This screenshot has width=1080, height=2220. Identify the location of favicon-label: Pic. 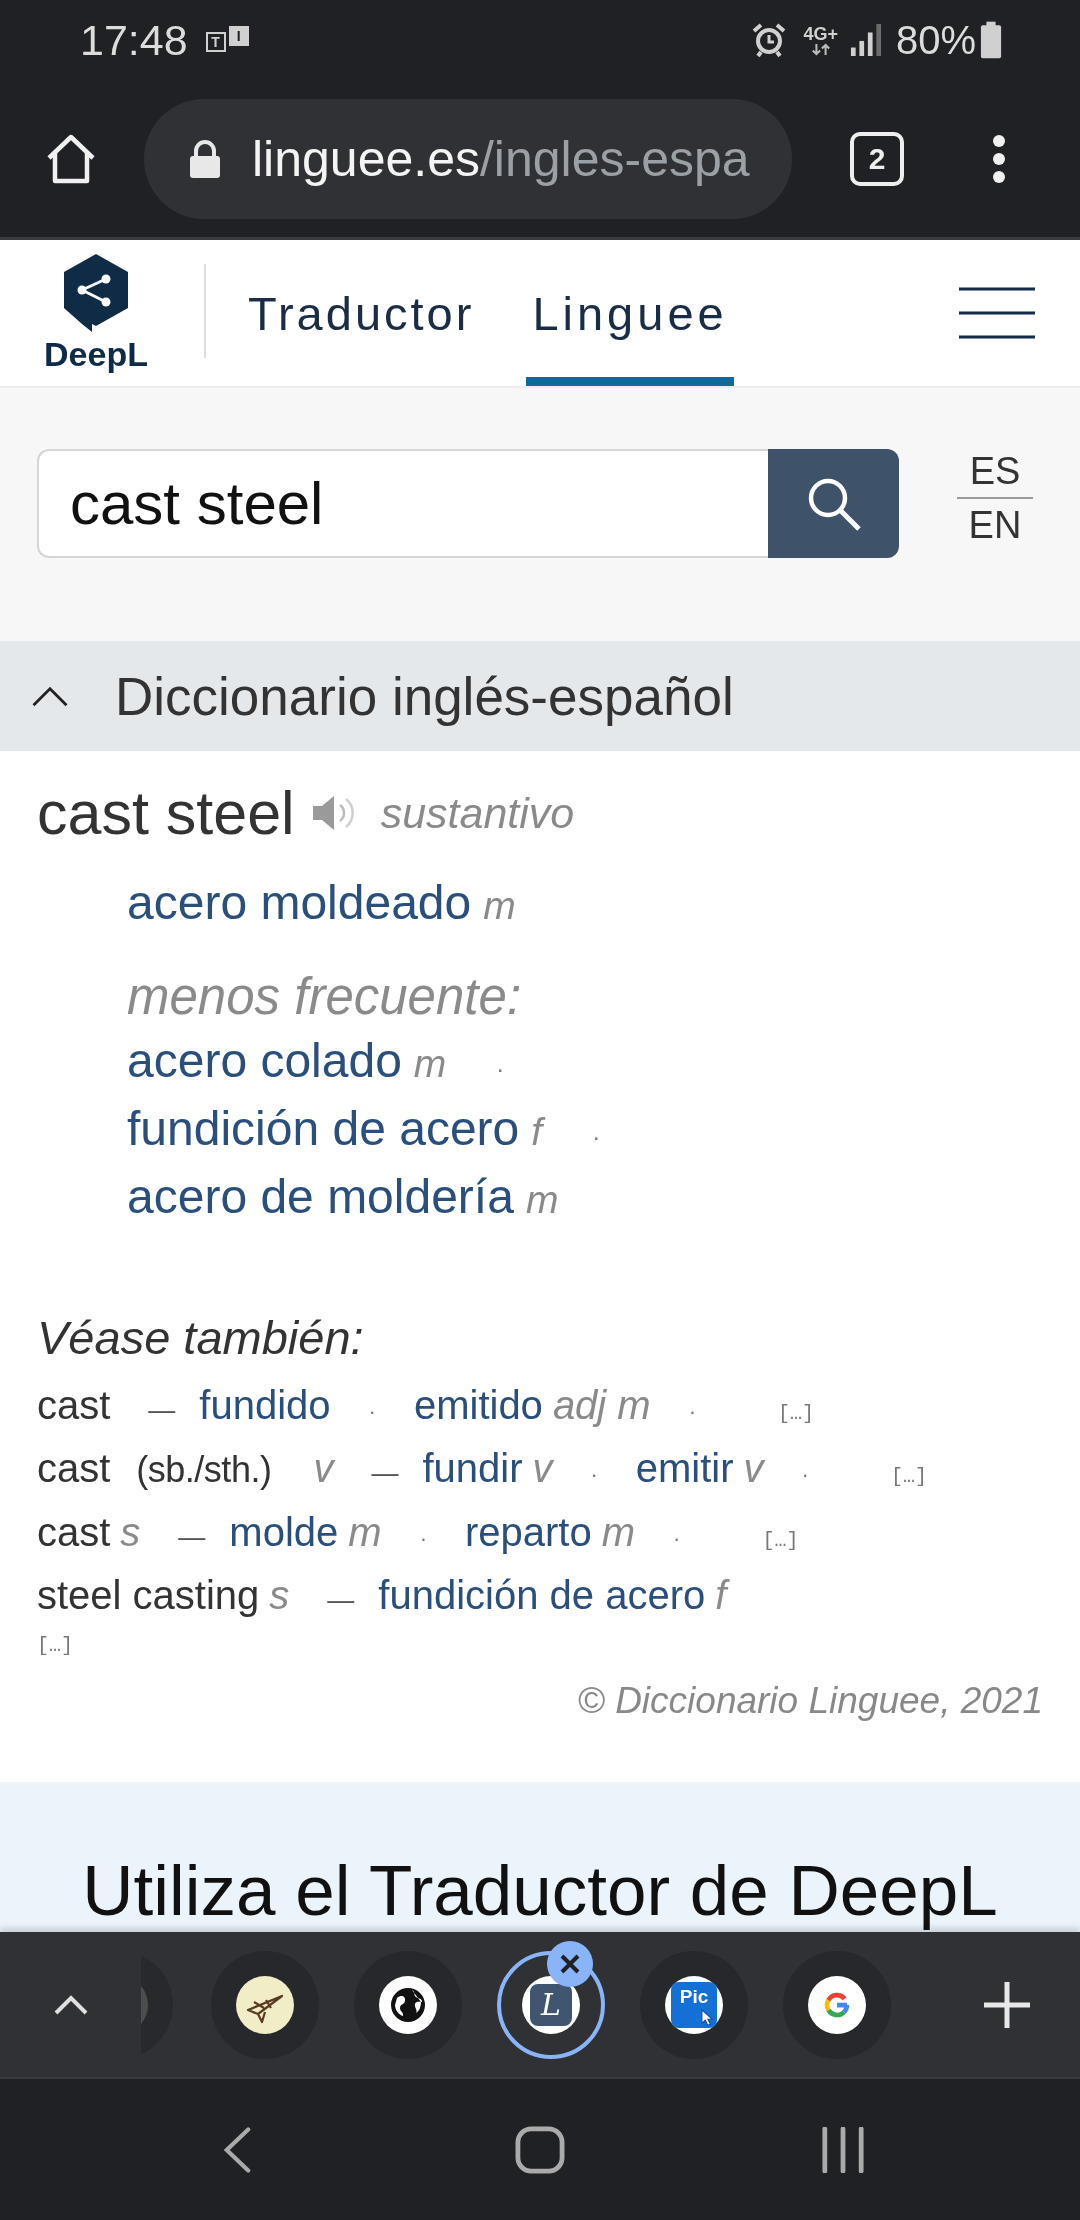
(694, 2004).